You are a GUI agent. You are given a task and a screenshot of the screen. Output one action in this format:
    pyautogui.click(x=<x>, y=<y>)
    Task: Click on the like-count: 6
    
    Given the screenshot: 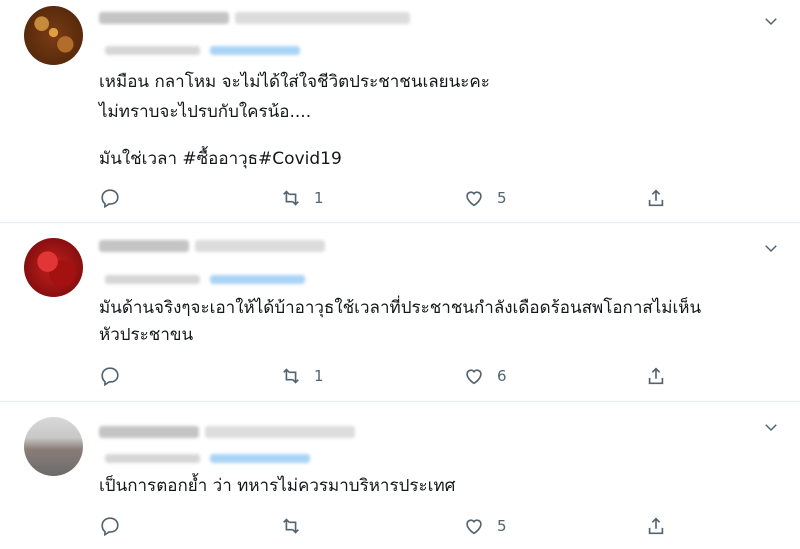 What is the action you would take?
    pyautogui.click(x=502, y=376)
    